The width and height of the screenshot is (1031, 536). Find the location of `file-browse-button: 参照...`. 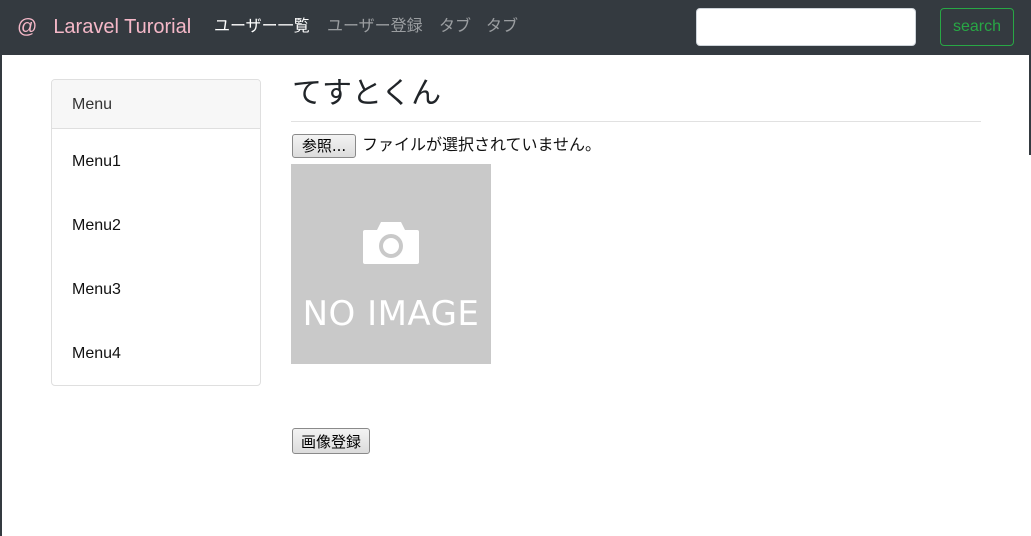

file-browse-button: 参照... is located at coordinates (324, 146).